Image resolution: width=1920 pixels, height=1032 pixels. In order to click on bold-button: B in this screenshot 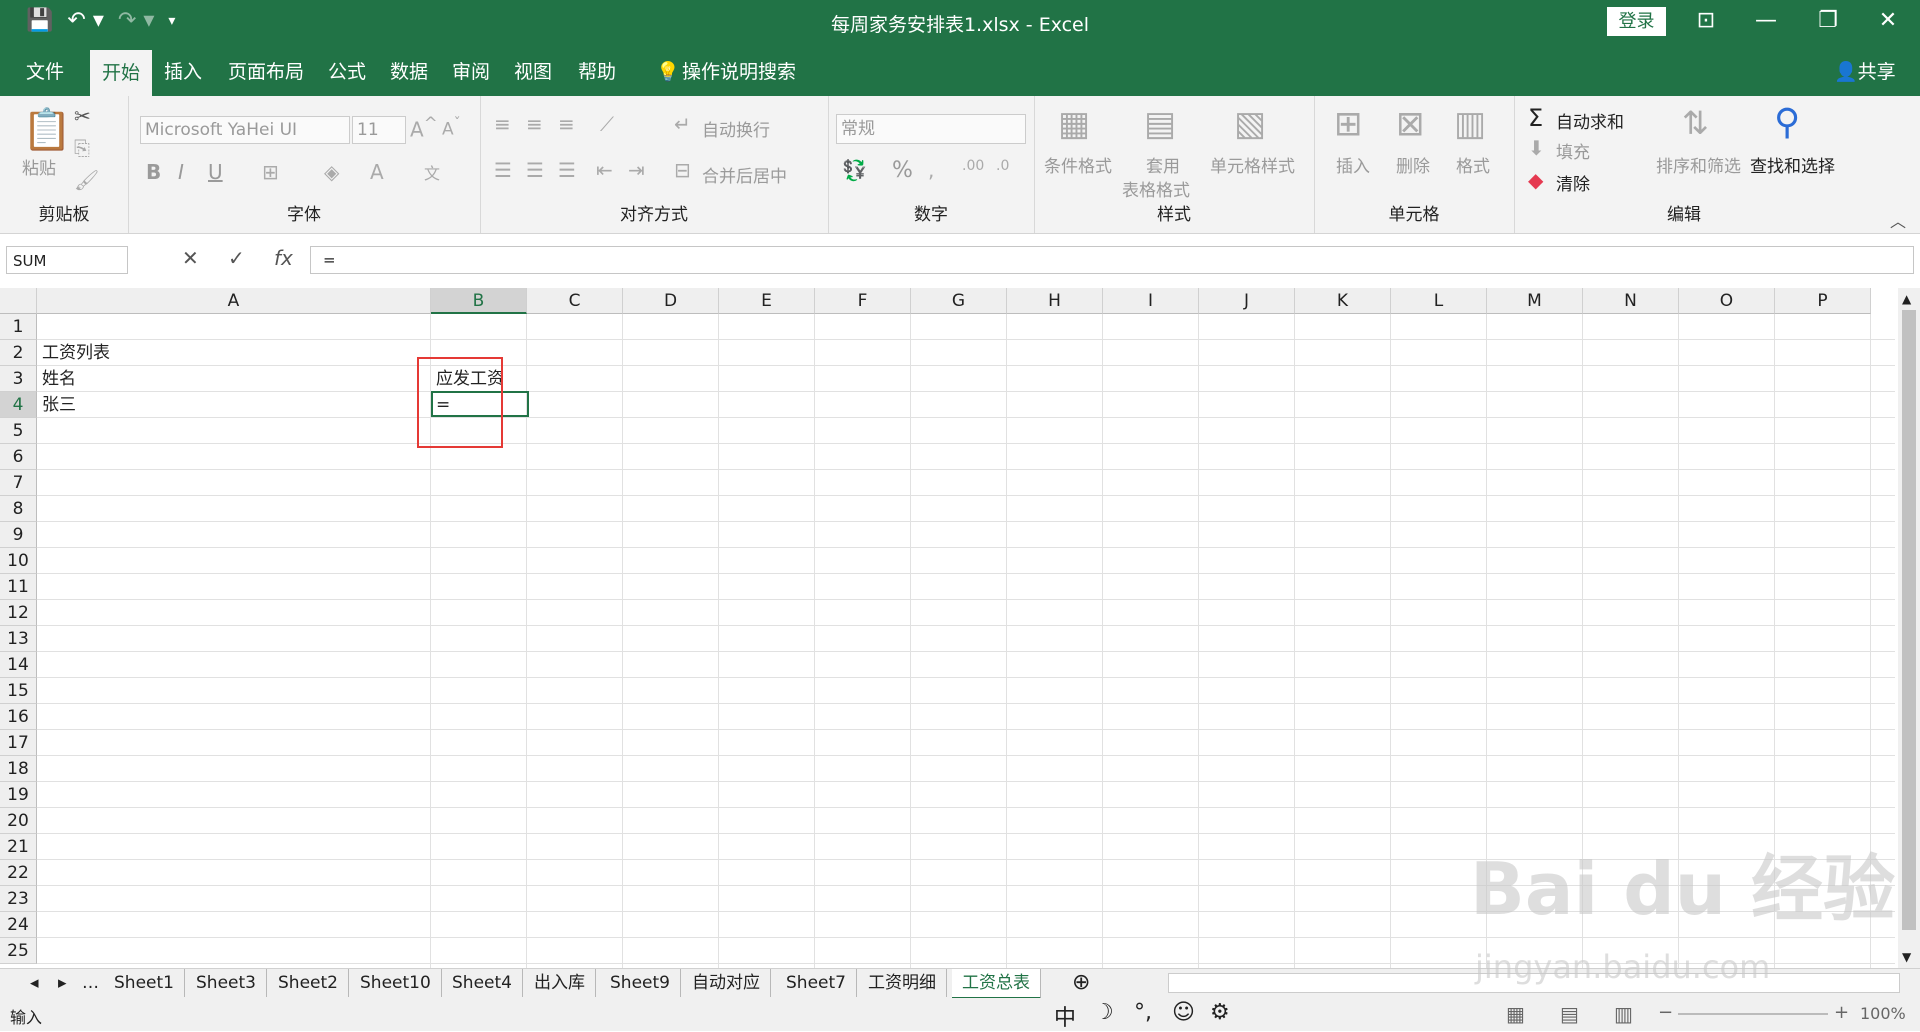, I will do `click(153, 172)`.